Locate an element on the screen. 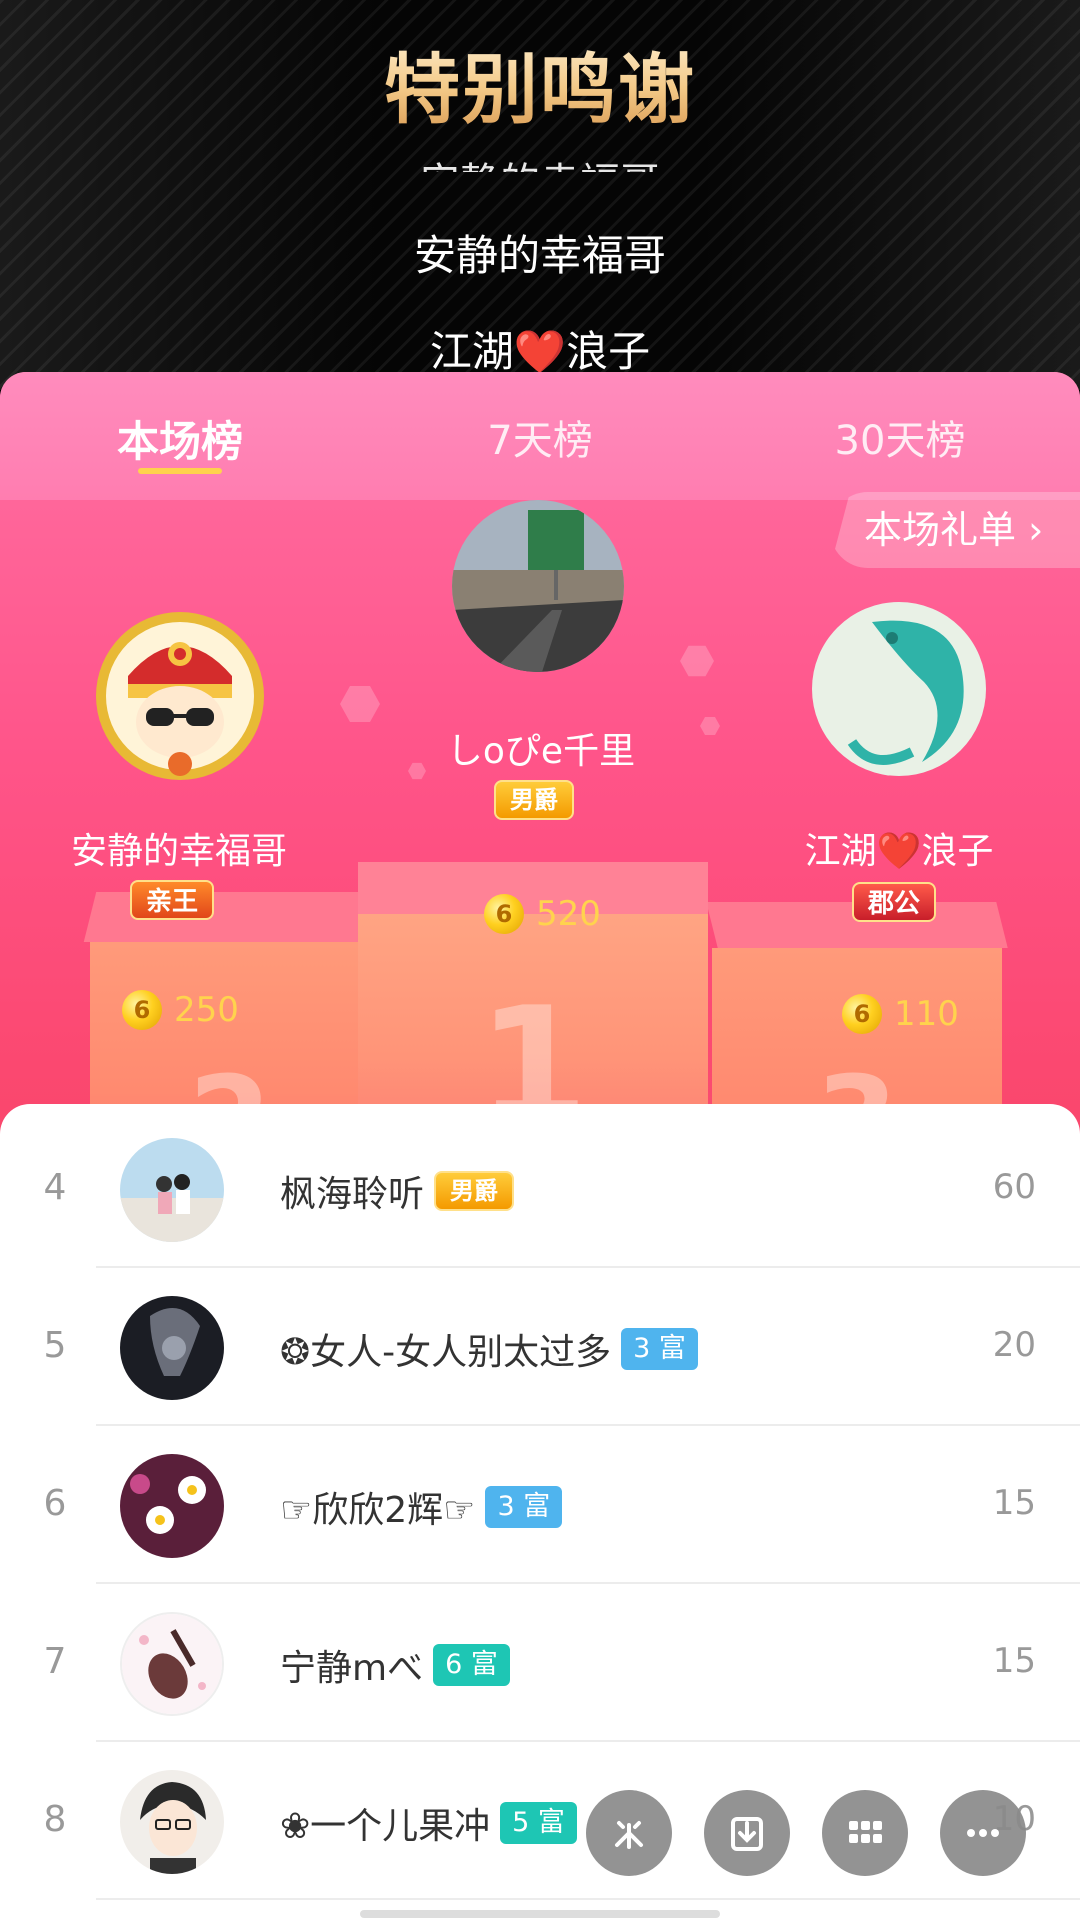 This screenshot has height=1920, width=1080. more-icon is located at coordinates (983, 1833).